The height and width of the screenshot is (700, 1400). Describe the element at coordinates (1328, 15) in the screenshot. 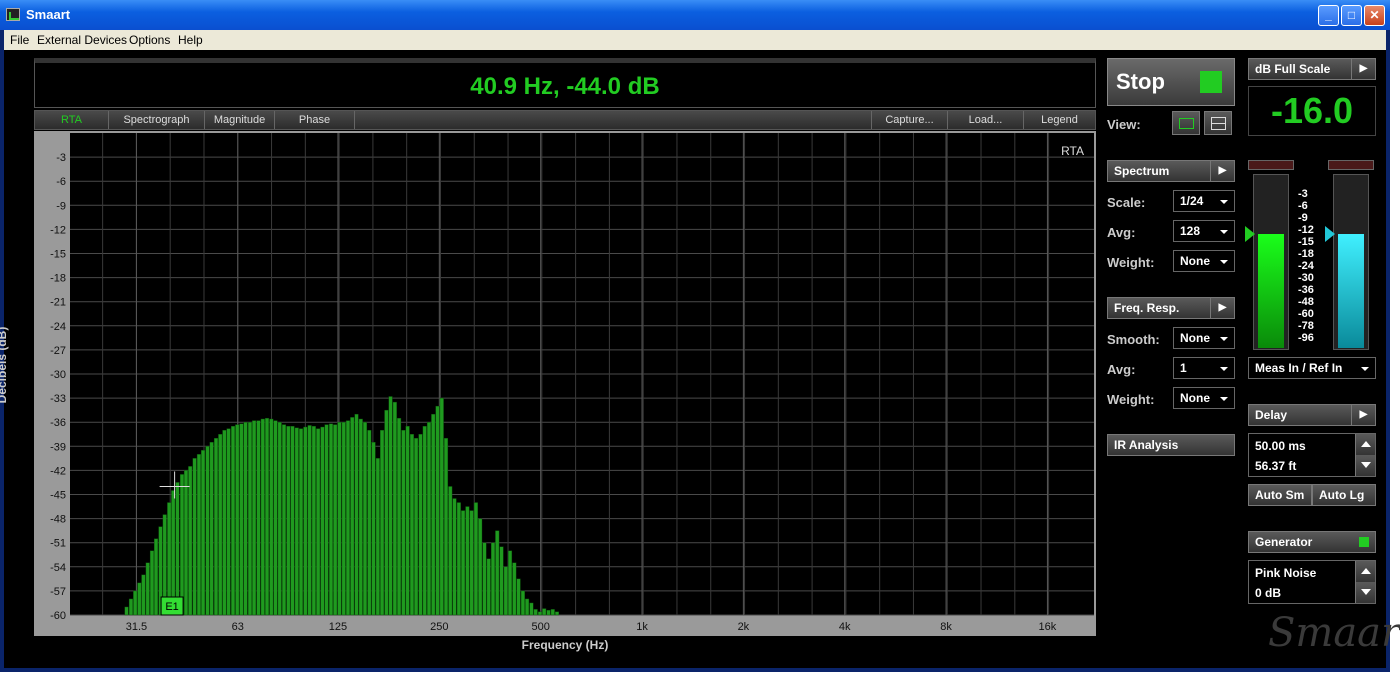

I see `minimize-button: _` at that location.